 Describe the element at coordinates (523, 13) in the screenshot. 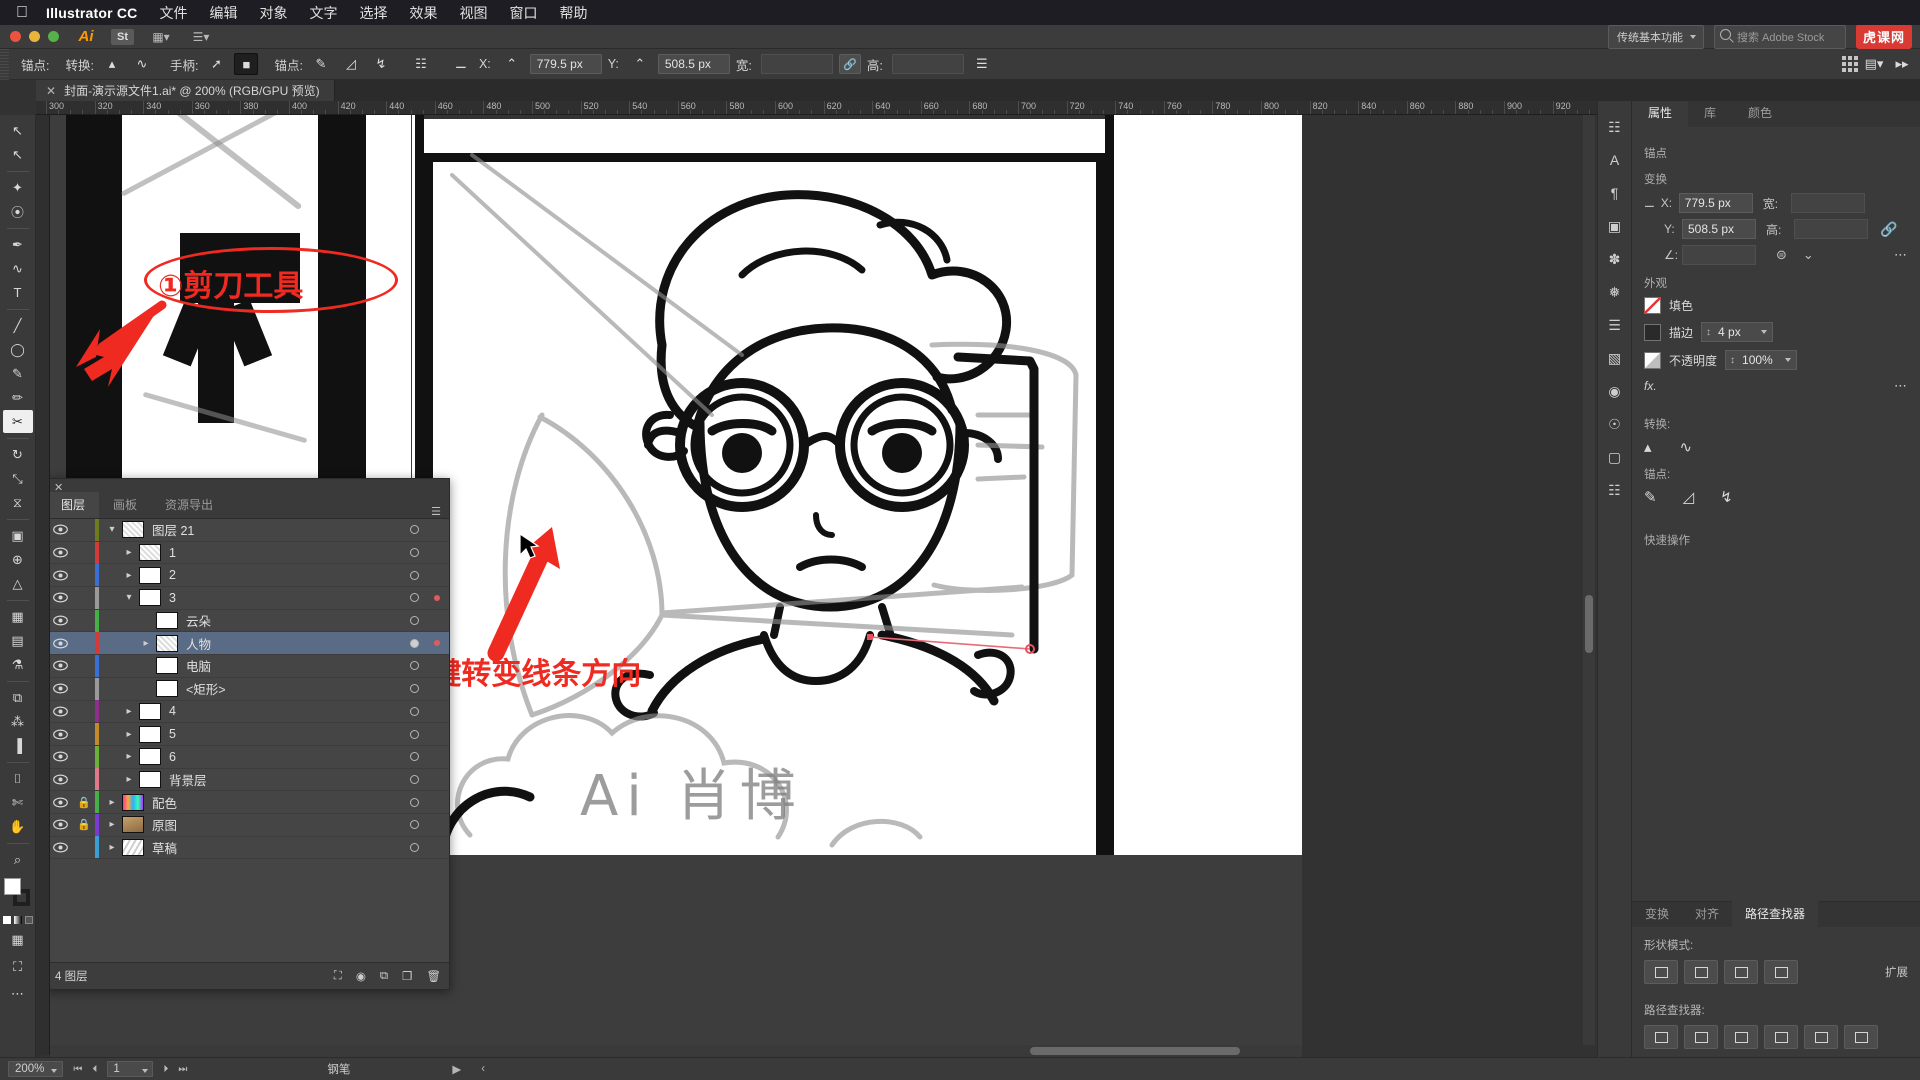

I see `menu-item-window: 窗口` at that location.